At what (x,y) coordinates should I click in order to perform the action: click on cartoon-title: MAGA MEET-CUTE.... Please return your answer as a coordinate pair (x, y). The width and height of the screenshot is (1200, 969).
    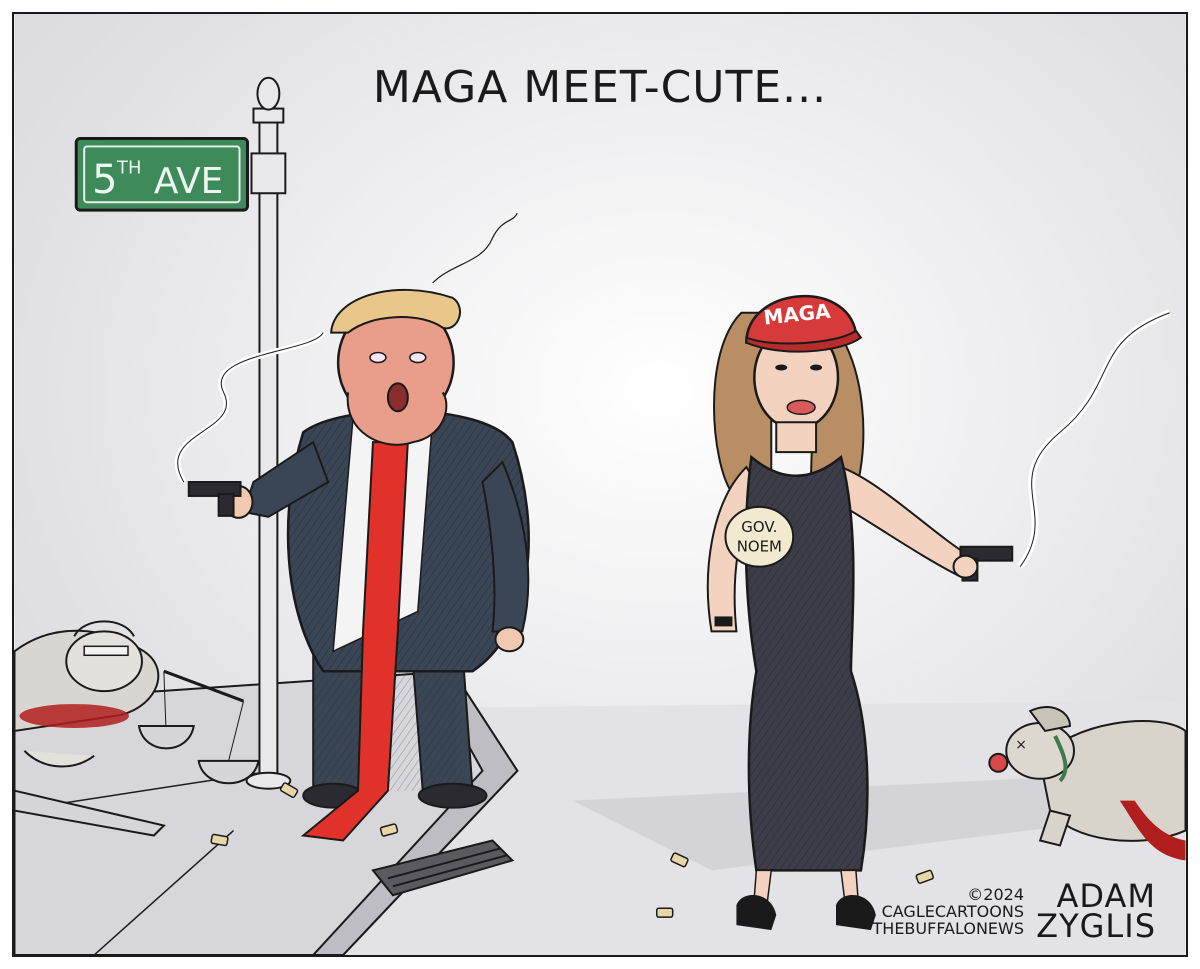
    Looking at the image, I should click on (600, 87).